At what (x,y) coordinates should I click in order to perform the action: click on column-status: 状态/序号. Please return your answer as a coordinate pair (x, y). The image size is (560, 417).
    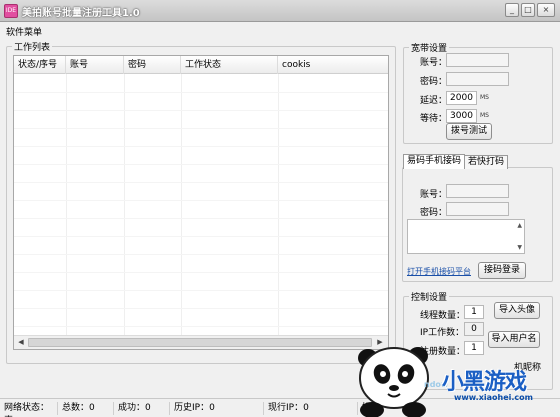
    Looking at the image, I should click on (40, 65).